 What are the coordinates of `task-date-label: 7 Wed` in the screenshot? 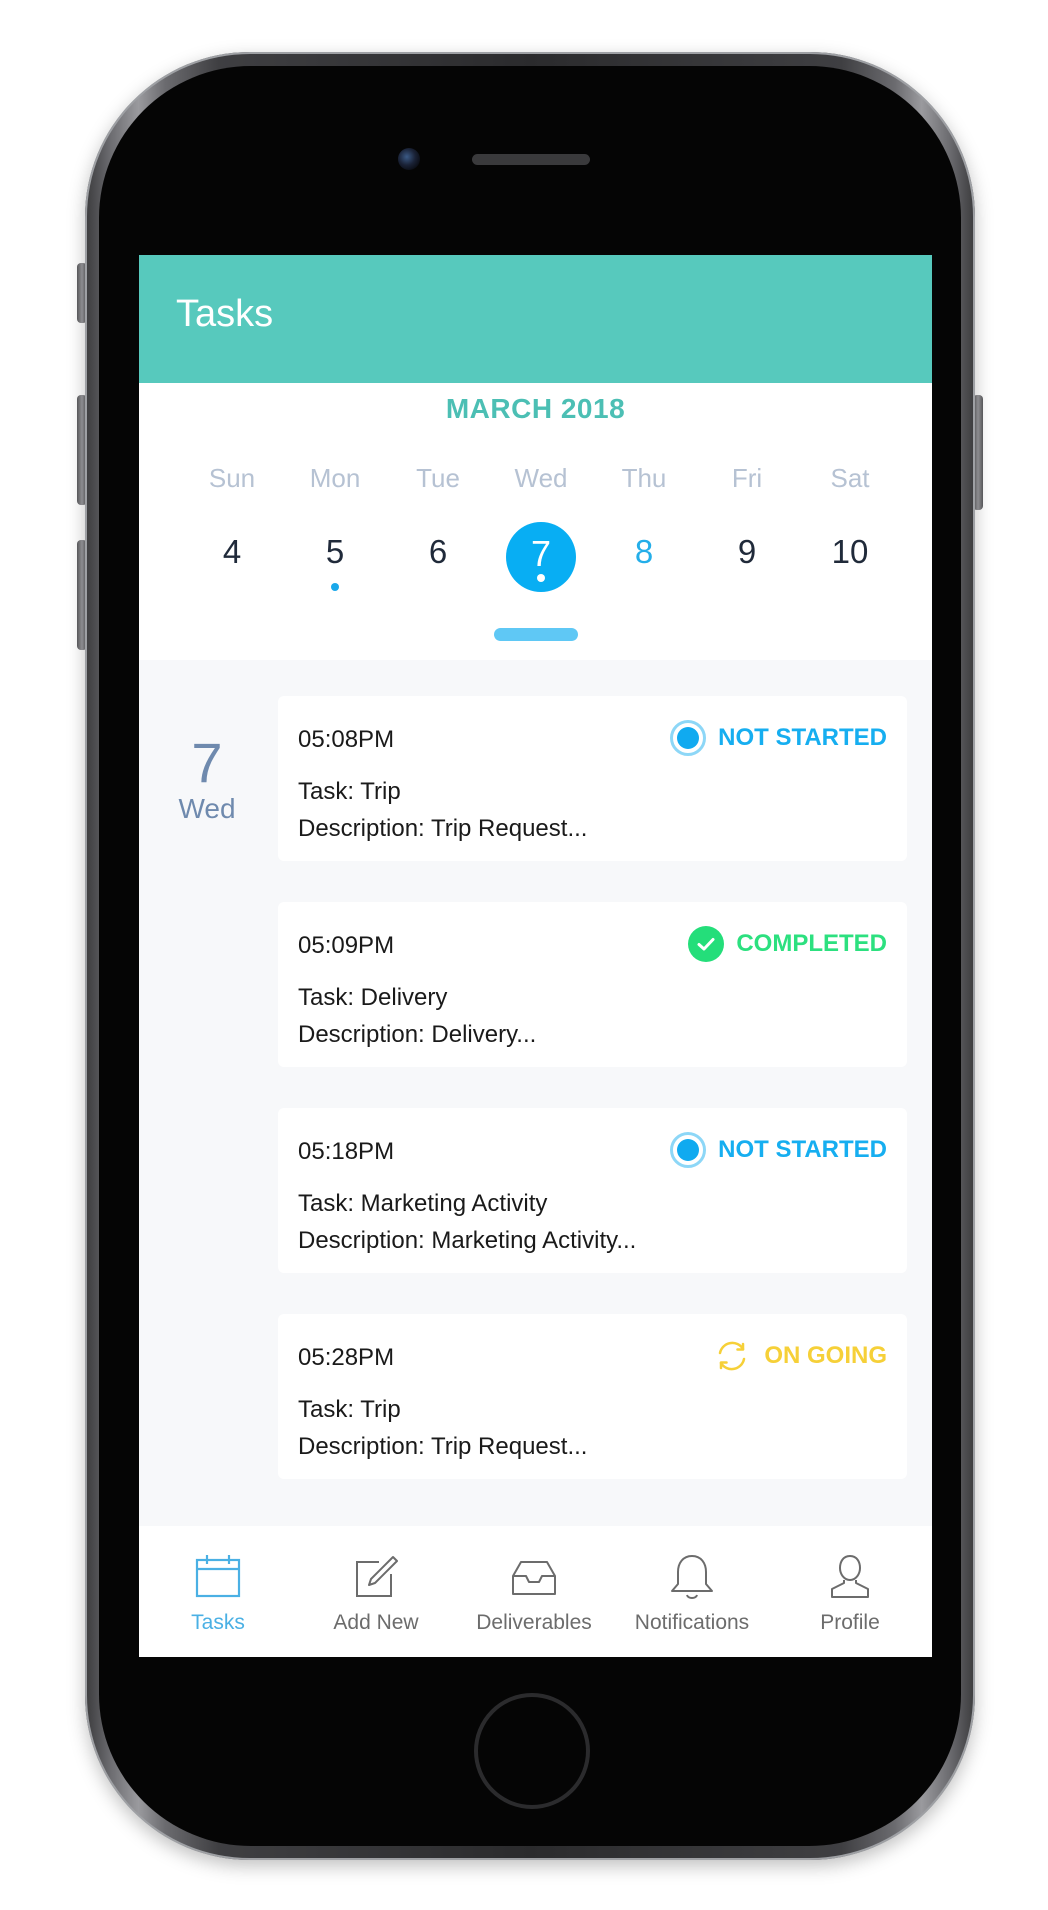 It's located at (207, 779).